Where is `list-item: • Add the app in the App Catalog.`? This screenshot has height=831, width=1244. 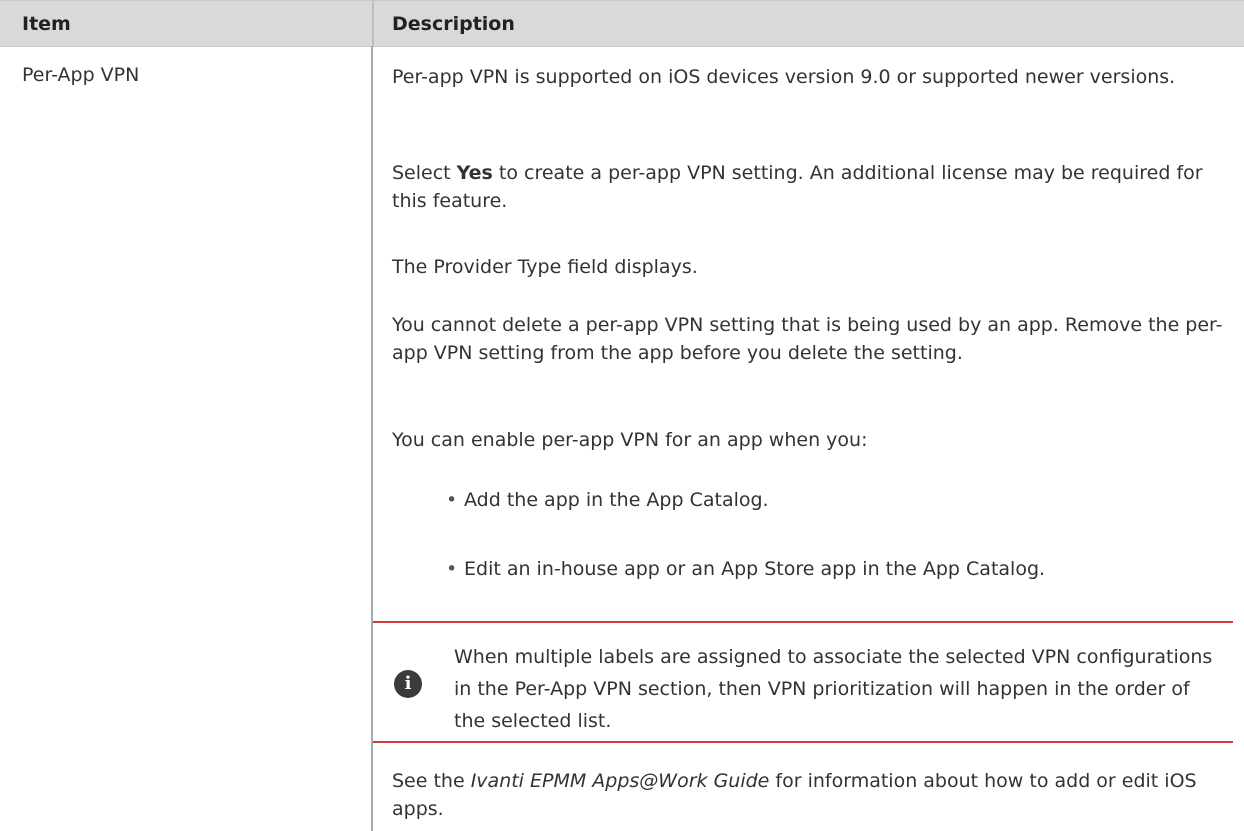
list-item: • Add the app in the App Catalog. is located at coordinates (607, 500).